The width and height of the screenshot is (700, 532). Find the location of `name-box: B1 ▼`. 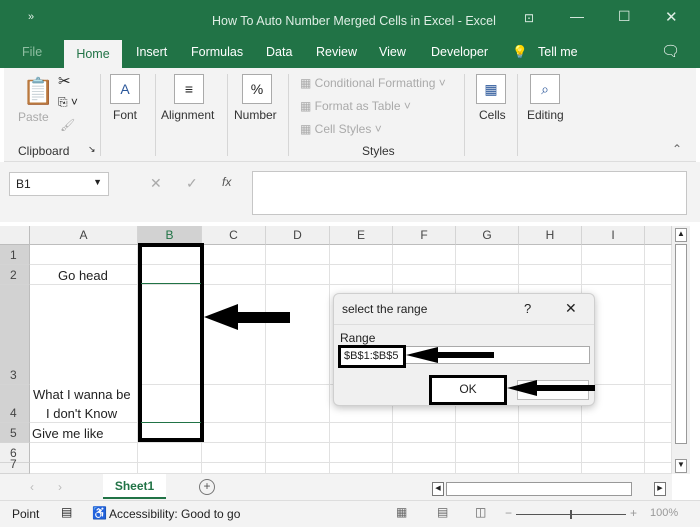

name-box: B1 ▼ is located at coordinates (59, 184).